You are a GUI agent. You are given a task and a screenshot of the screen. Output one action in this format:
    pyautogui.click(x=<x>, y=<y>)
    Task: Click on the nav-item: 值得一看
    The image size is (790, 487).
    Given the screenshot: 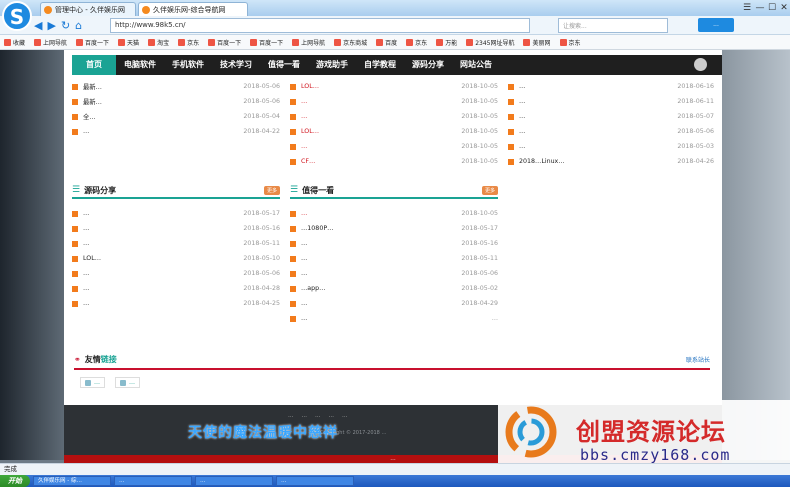 What is the action you would take?
    pyautogui.click(x=284, y=65)
    